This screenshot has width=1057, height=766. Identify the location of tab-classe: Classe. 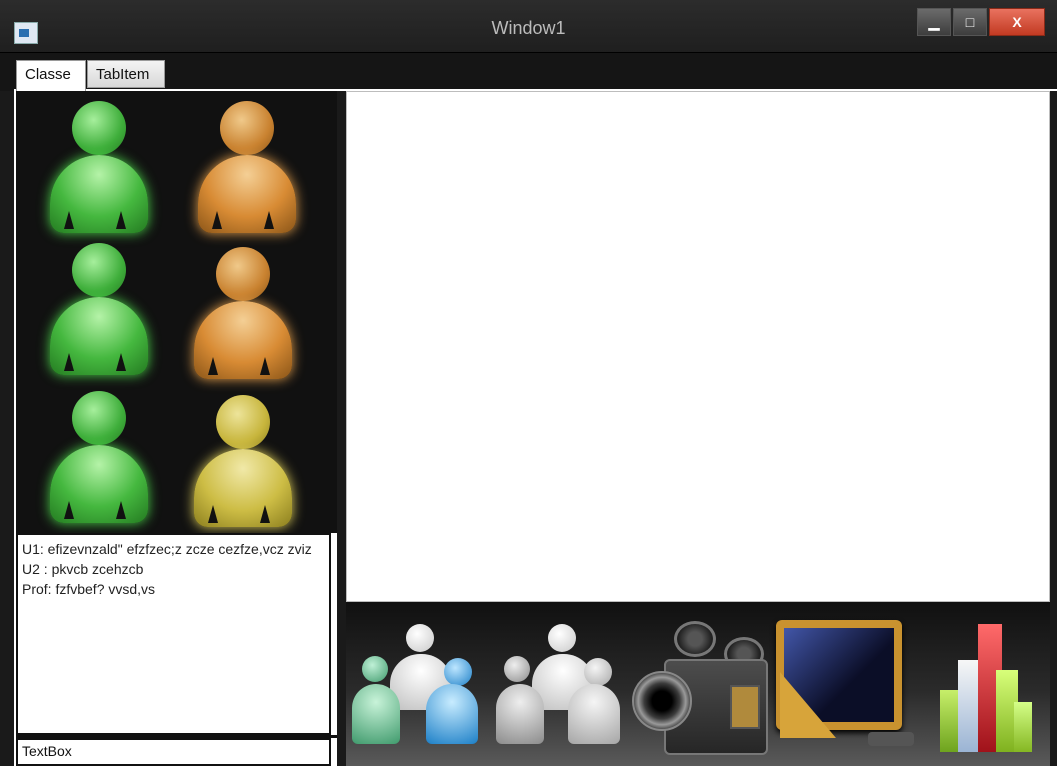
(51, 76).